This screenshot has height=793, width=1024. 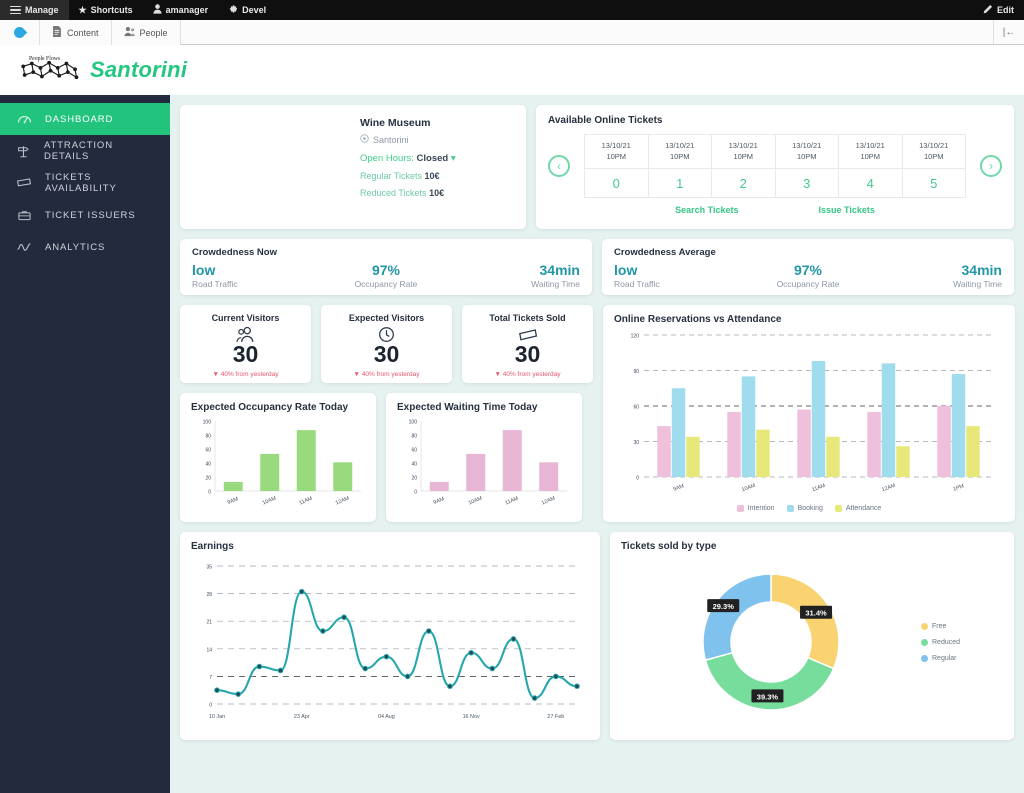 I want to click on chevron-left-icon: ‹, so click(x=559, y=166).